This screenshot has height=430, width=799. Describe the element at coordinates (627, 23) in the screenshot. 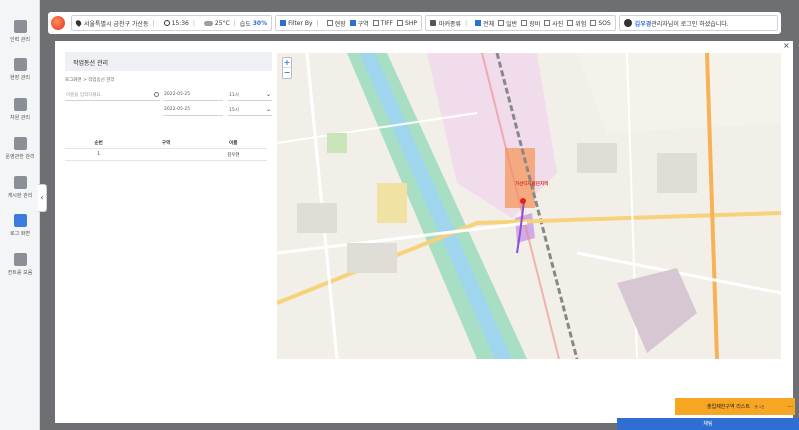

I see `user-avatar-icon` at that location.